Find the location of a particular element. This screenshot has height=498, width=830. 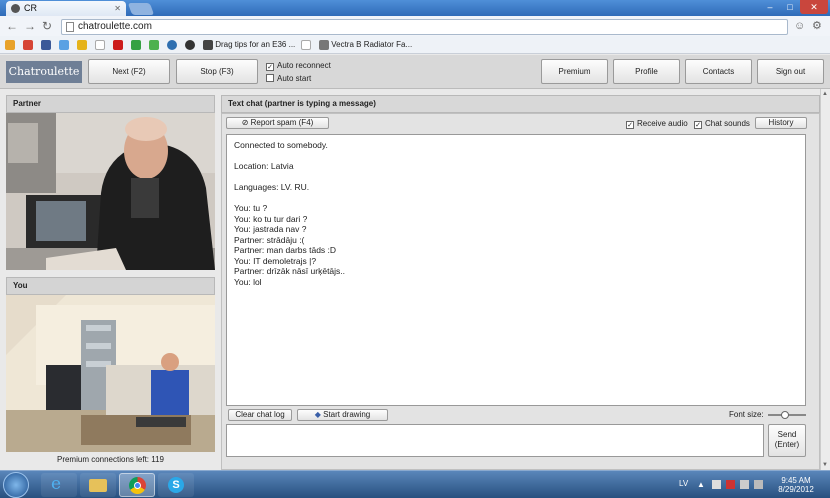

page-menu-icon: ☺ is located at coordinates (799, 26).